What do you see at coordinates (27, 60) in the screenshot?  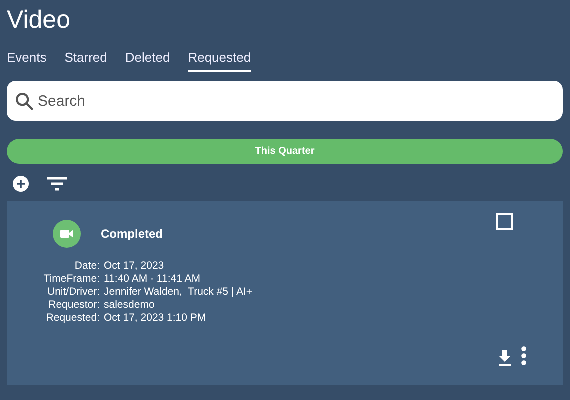 I see `tab: Events` at bounding box center [27, 60].